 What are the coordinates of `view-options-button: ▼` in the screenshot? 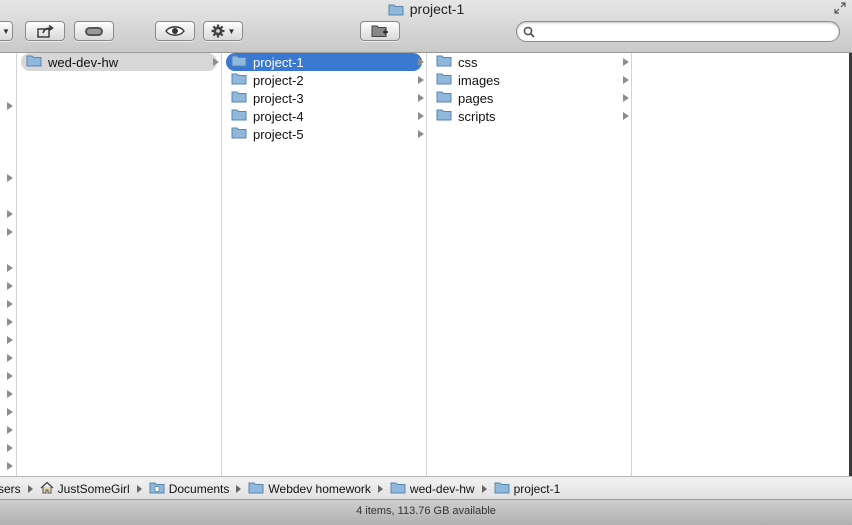 It's located at (6, 31).